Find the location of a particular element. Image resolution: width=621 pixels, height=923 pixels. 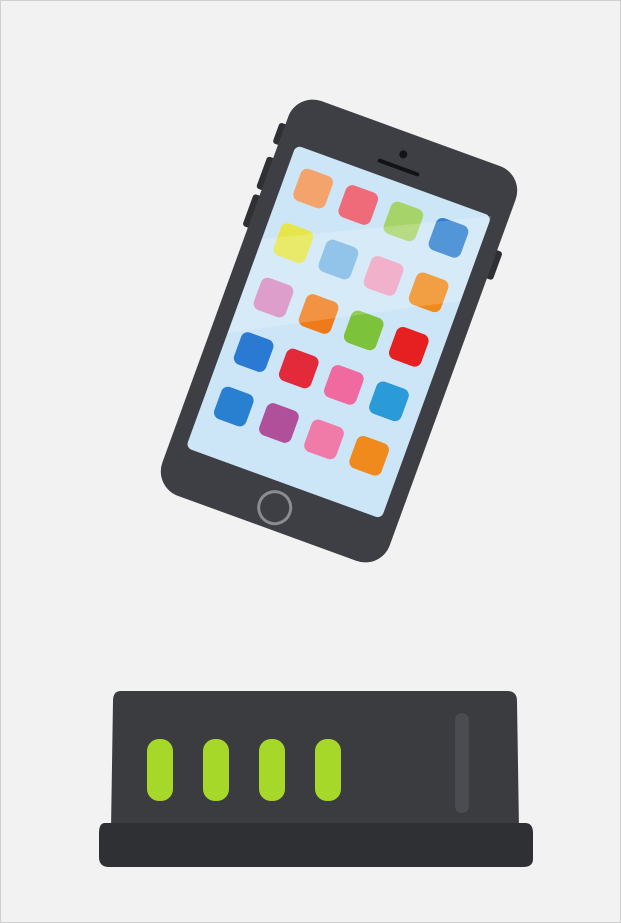

router-base is located at coordinates (316, 845).